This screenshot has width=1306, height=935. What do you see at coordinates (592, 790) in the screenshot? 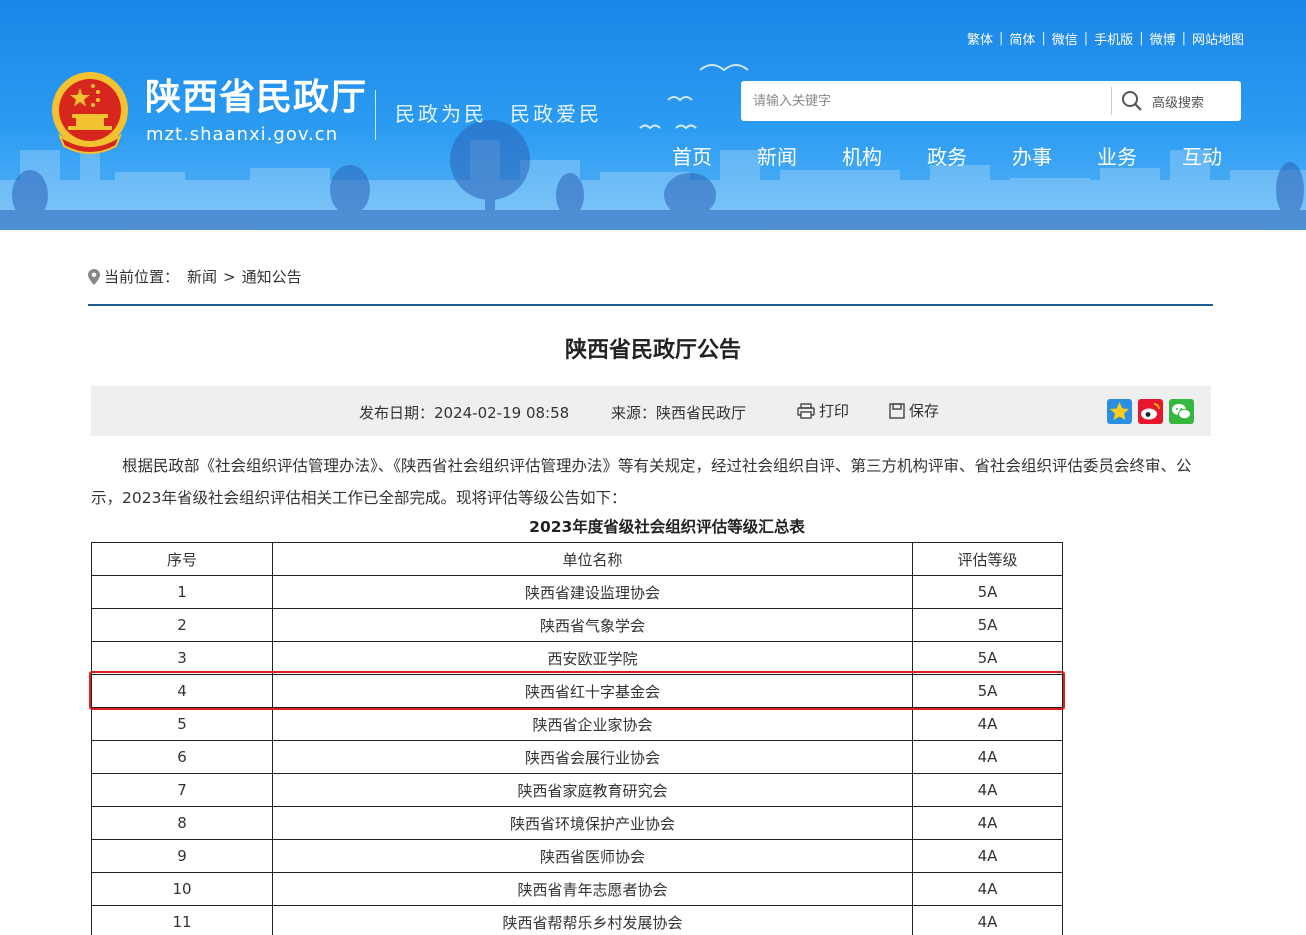
I see `cell-org-name: 陕西省家庭教育研究会` at bounding box center [592, 790].